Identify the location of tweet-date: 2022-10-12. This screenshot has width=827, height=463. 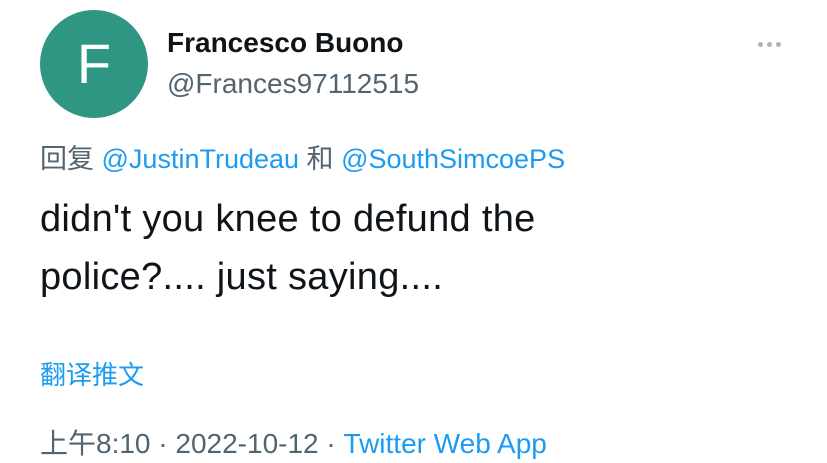
(246, 443).